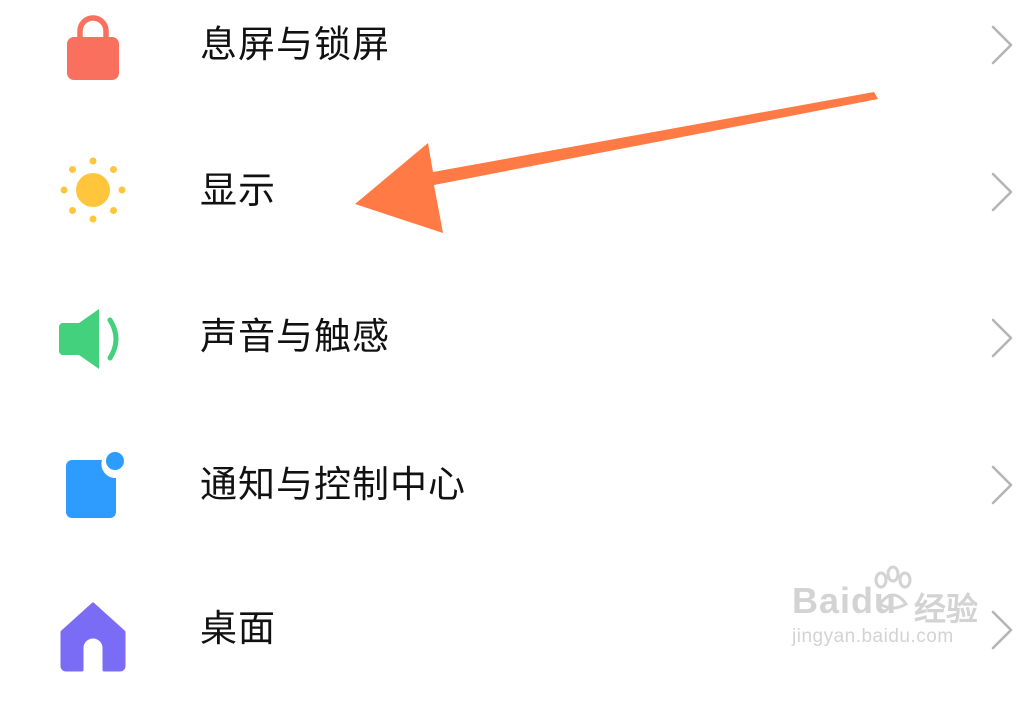 The image size is (1033, 702). Describe the element at coordinates (93, 47) in the screenshot. I see `lock-icon` at that location.